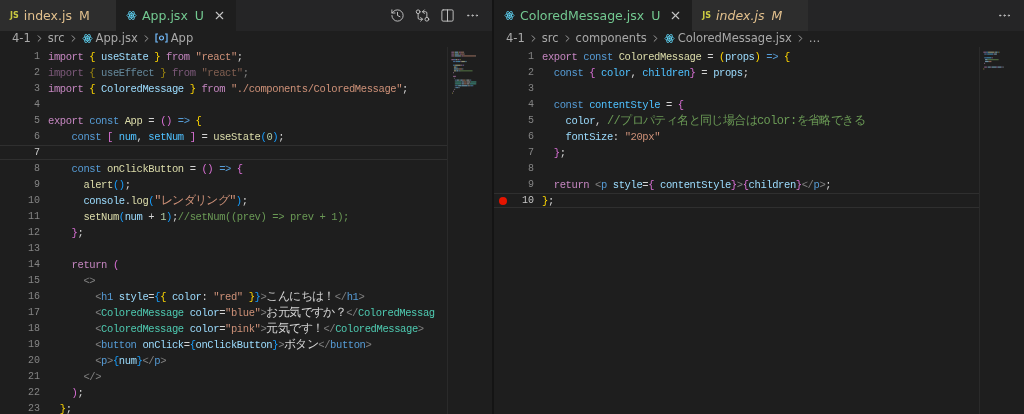 The height and width of the screenshot is (414, 1024). I want to click on code-line: <>, so click(89, 280).